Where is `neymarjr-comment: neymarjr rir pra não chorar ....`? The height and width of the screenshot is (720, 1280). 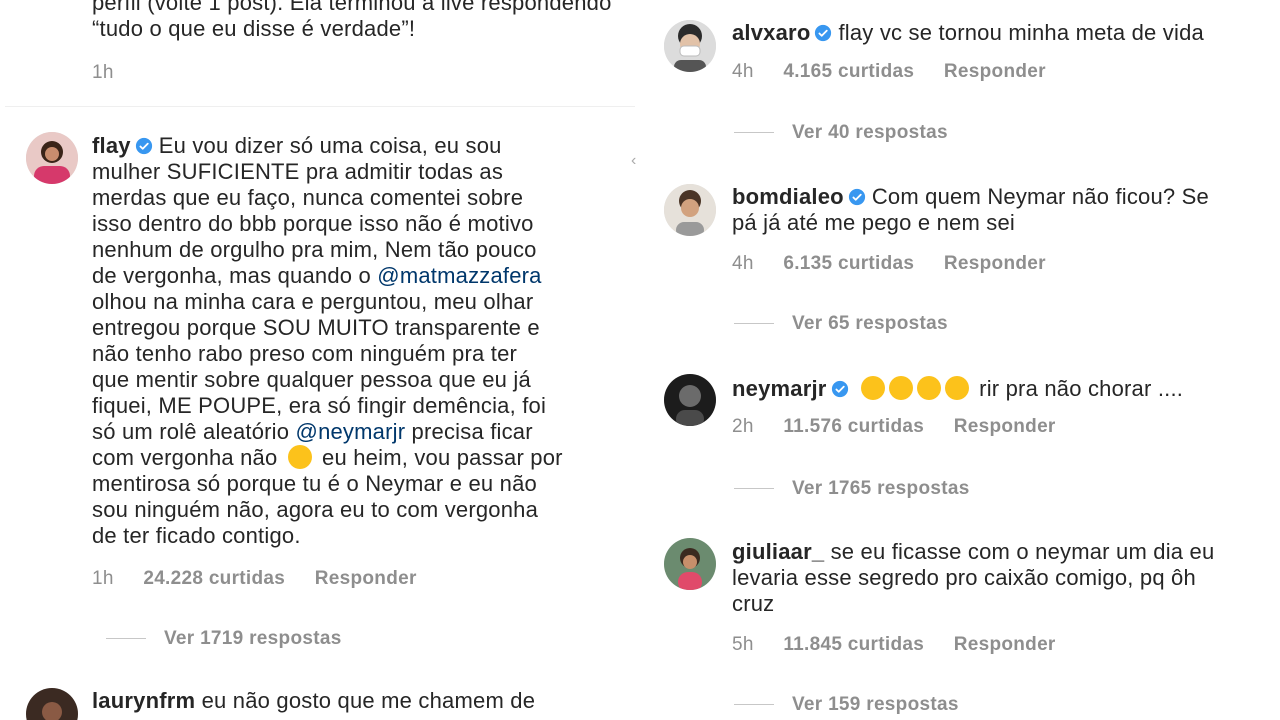 neymarjr-comment: neymarjr rir pra não chorar .... is located at coordinates (1002, 389).